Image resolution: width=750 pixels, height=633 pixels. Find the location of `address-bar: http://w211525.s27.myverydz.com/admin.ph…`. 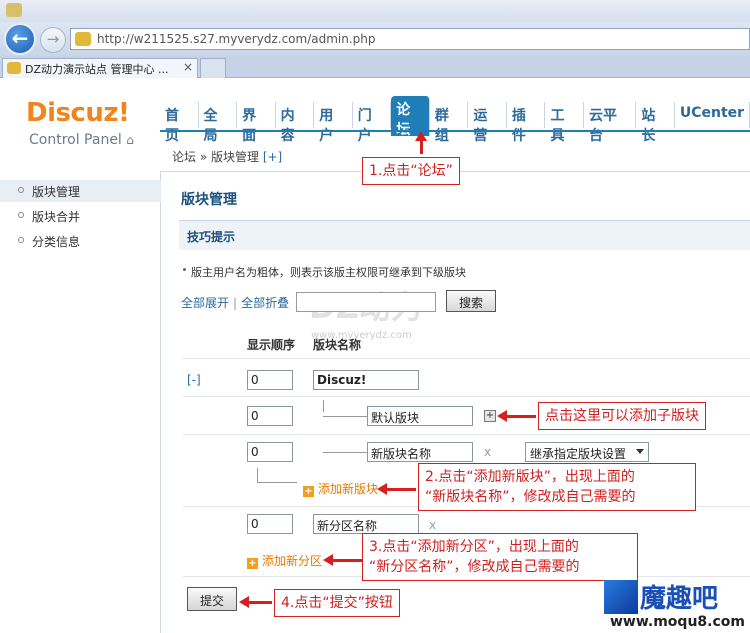

address-bar: http://w211525.s27.myverydz.com/admin.ph… is located at coordinates (410, 39).